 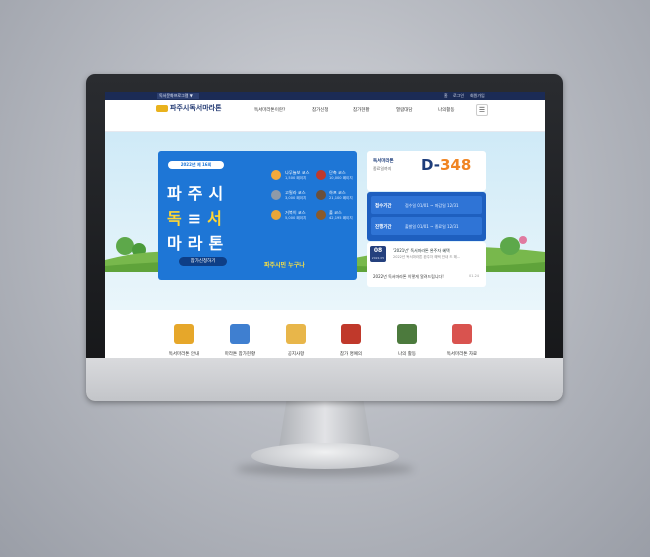 What do you see at coordinates (446, 96) in the screenshot?
I see `home-link: 홈` at bounding box center [446, 96].